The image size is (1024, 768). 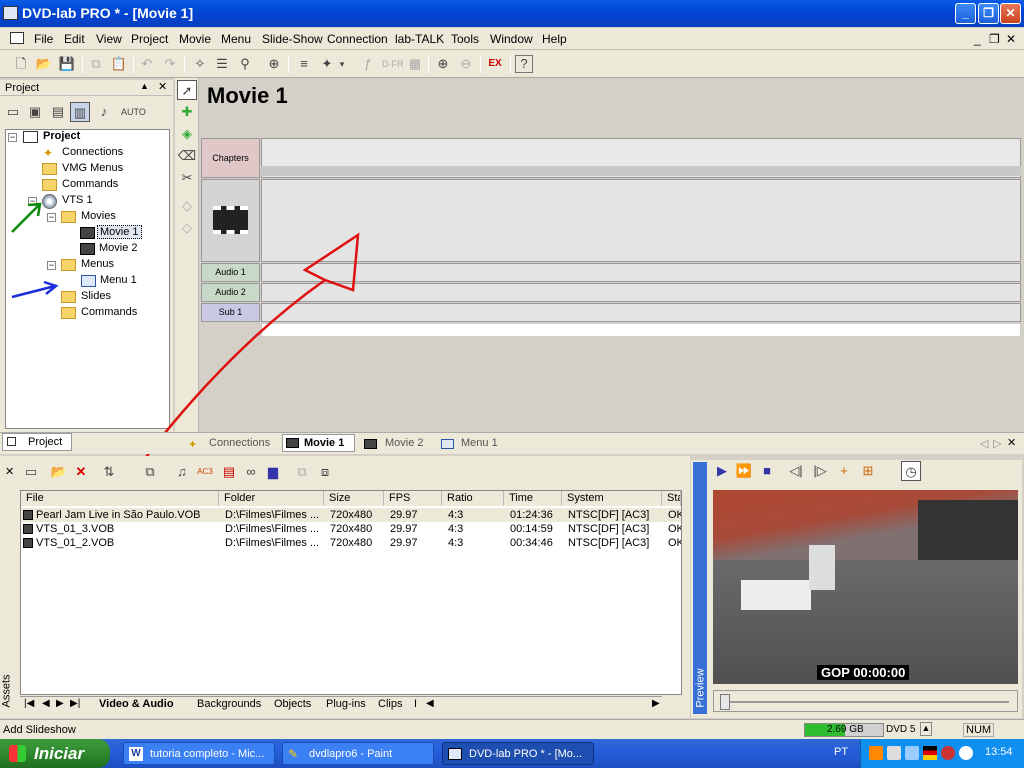 I want to click on menu-window: Window, so click(x=511, y=39).